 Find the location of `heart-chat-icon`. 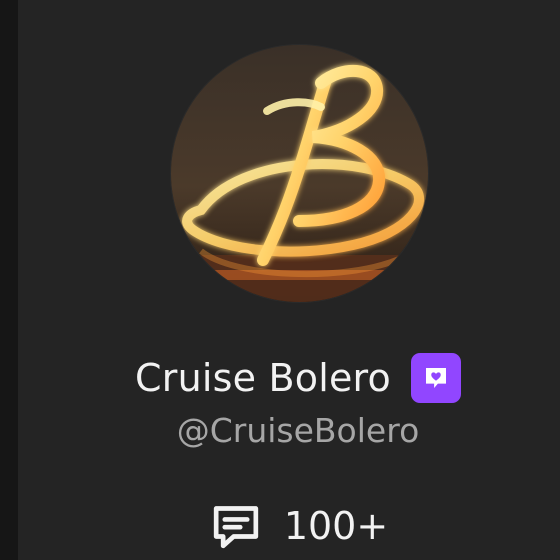

heart-chat-icon is located at coordinates (435, 378).